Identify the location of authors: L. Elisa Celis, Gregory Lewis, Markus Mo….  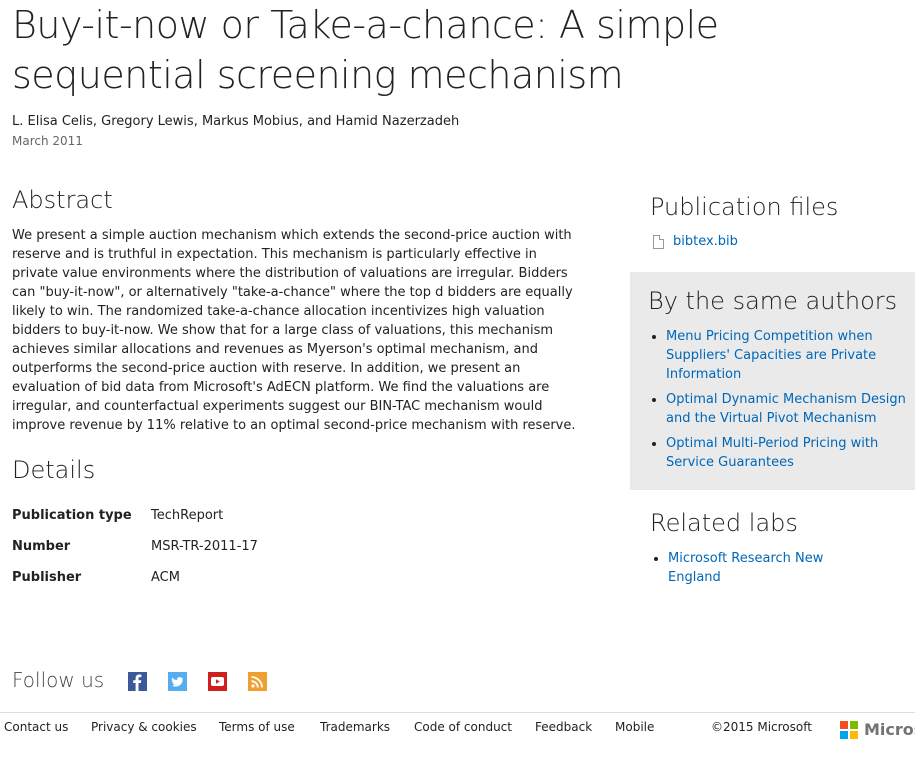
(236, 121).